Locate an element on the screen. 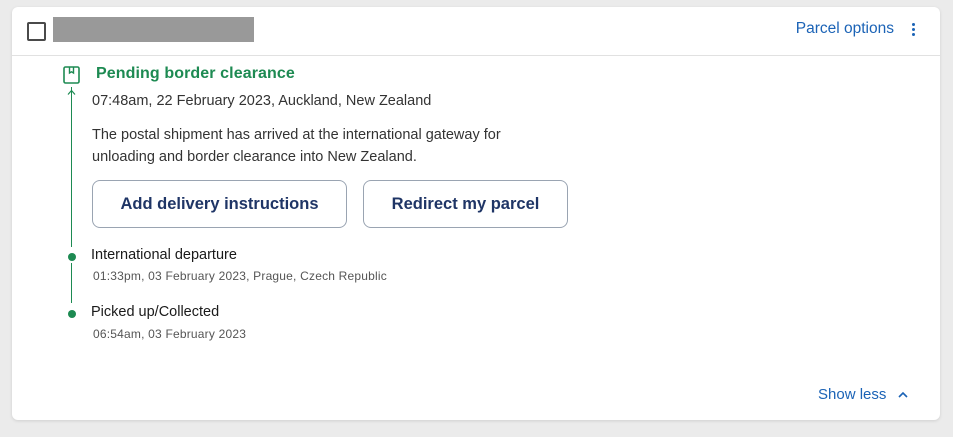 The width and height of the screenshot is (953, 437). event-title: Picked up/Collected is located at coordinates (155, 312).